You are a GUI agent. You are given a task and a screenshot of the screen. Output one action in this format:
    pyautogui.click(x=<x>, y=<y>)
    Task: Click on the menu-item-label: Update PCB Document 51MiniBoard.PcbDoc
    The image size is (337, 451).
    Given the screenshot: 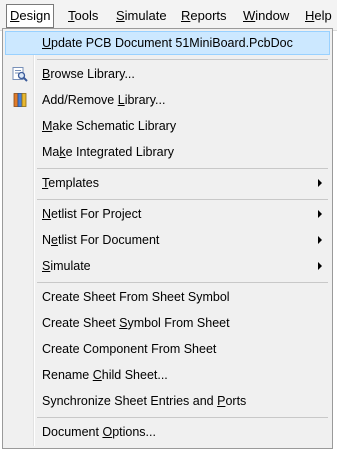 What is the action you would take?
    pyautogui.click(x=167, y=43)
    